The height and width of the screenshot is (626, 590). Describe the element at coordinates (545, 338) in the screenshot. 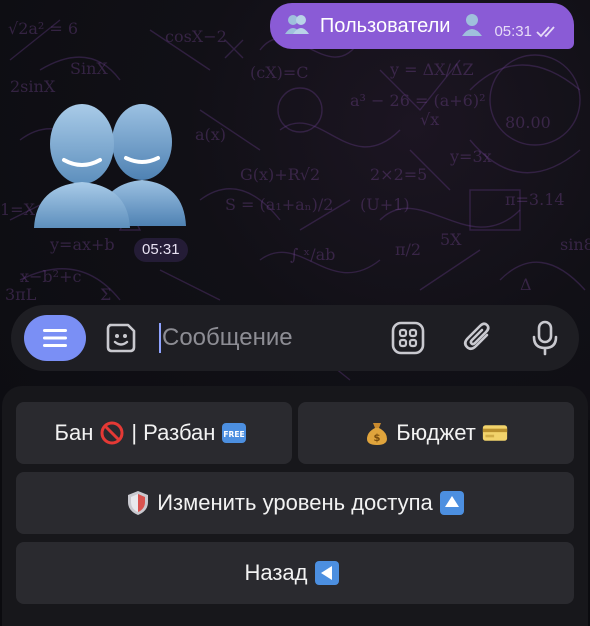

I see `microphone-icon` at that location.